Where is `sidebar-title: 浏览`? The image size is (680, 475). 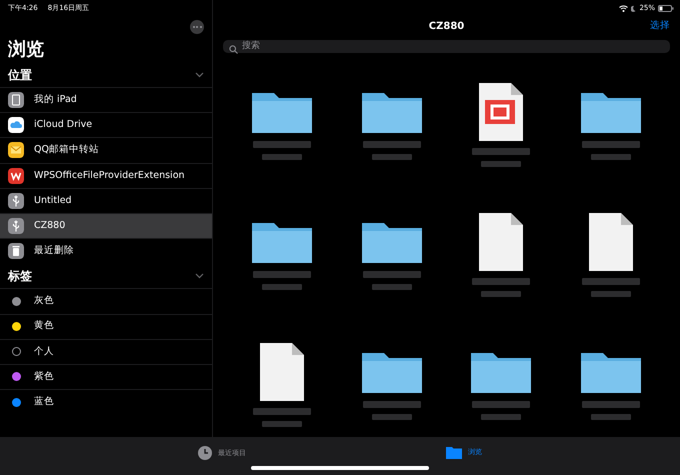
sidebar-title: 浏览 is located at coordinates (25, 50).